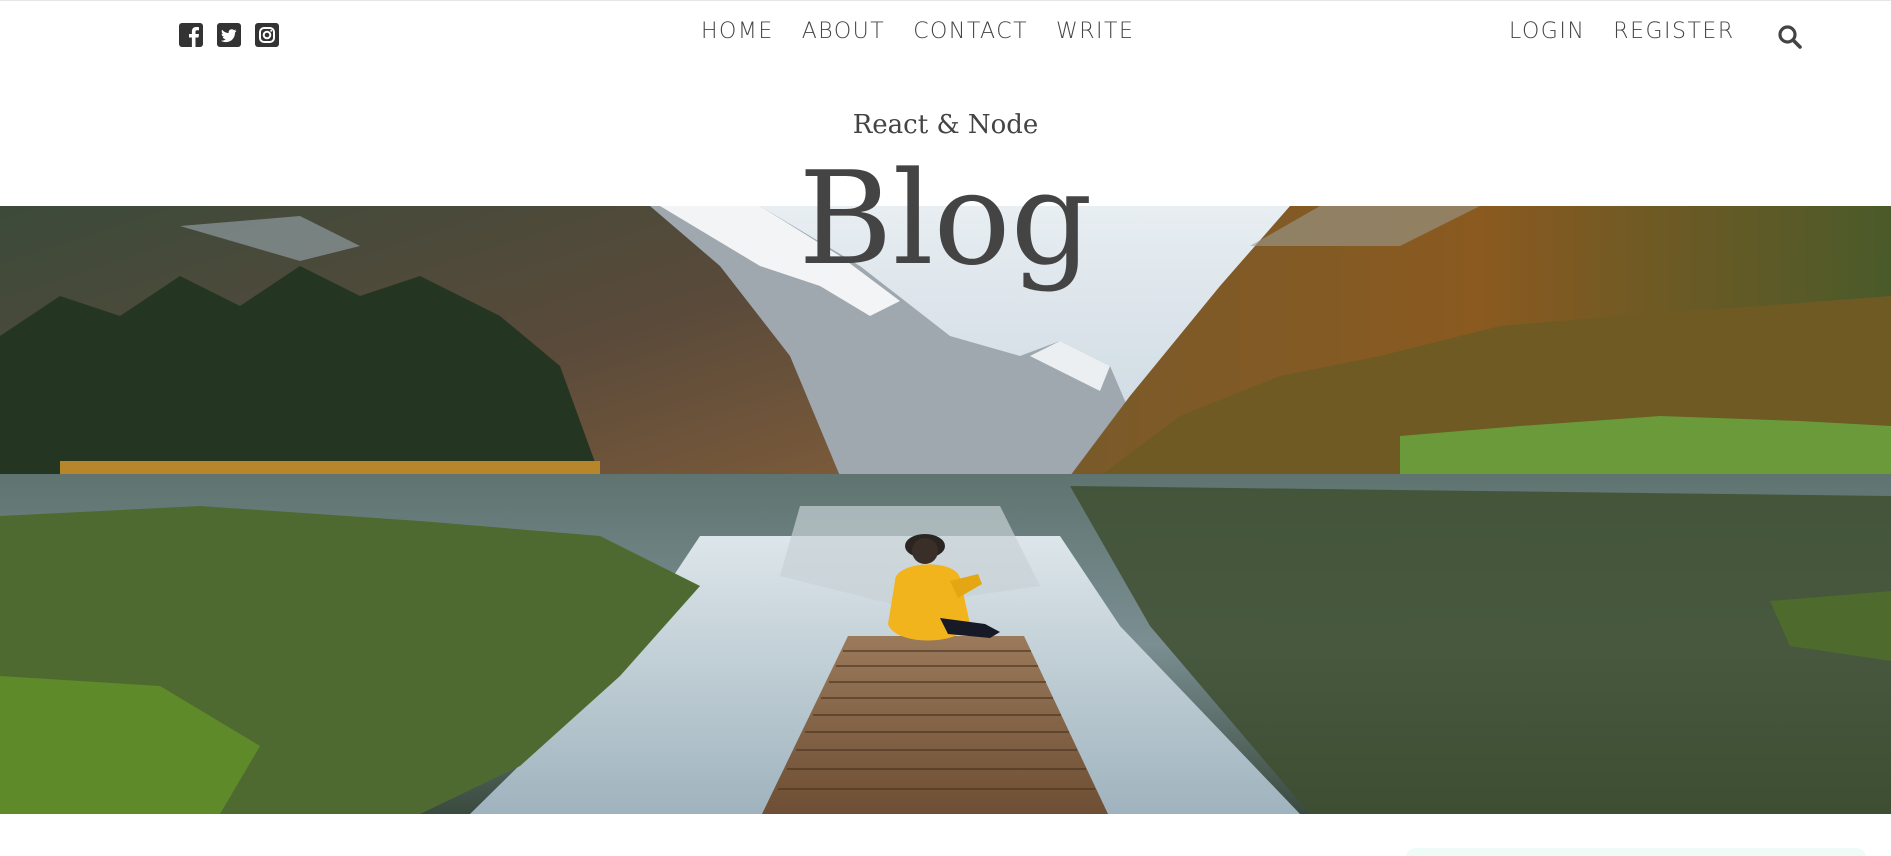 Image resolution: width=1891 pixels, height=856 pixels. I want to click on header-title: Blog, so click(945, 219).